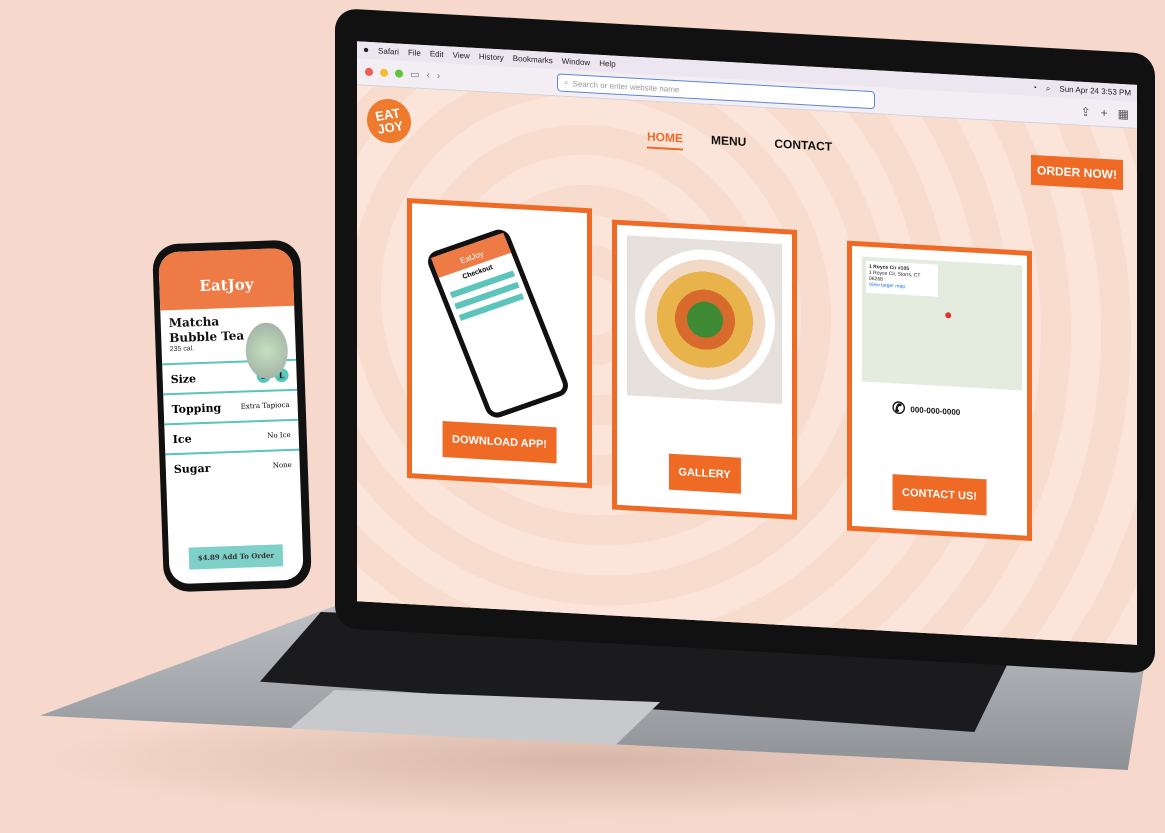 Image resolution: width=1165 pixels, height=833 pixels. Describe the element at coordinates (948, 314) in the screenshot. I see `map-pin-icon: ●` at that location.